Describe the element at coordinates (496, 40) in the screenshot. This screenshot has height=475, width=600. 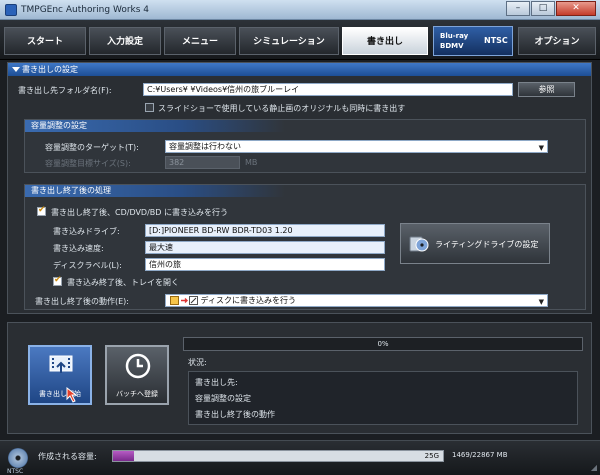
I see `ntsc-label: NTSC` at that location.